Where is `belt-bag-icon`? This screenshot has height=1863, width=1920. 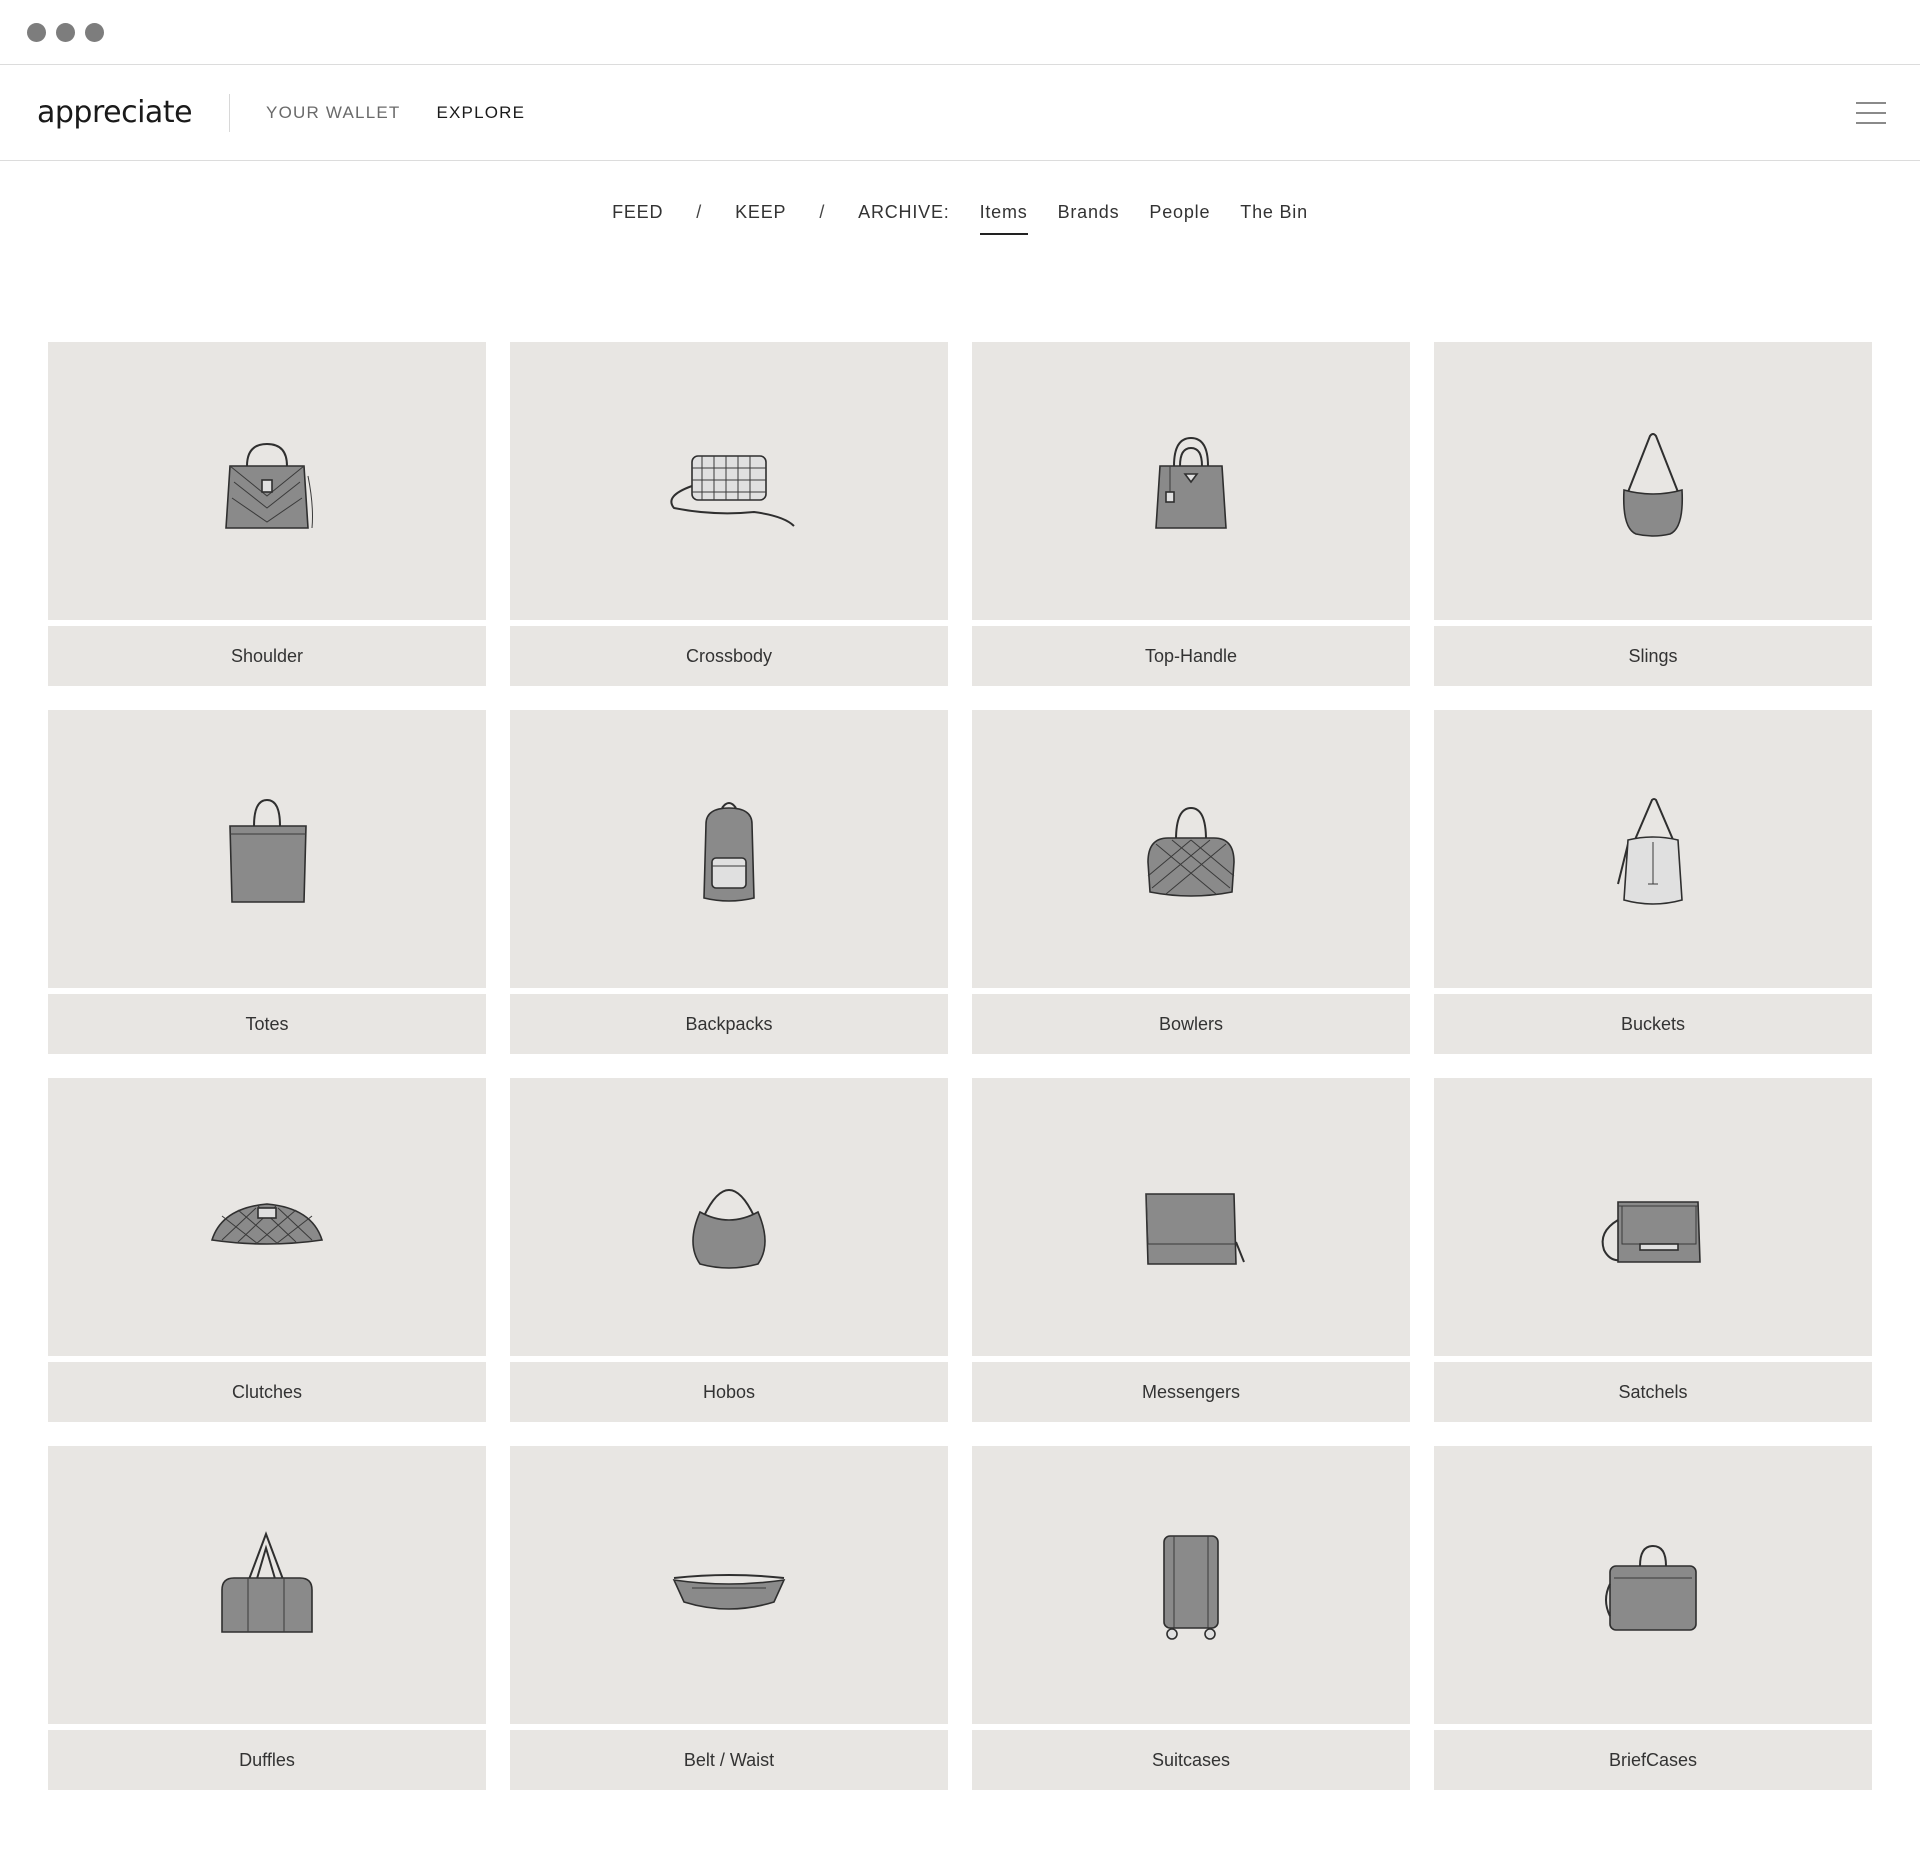 belt-bag-icon is located at coordinates (729, 1592).